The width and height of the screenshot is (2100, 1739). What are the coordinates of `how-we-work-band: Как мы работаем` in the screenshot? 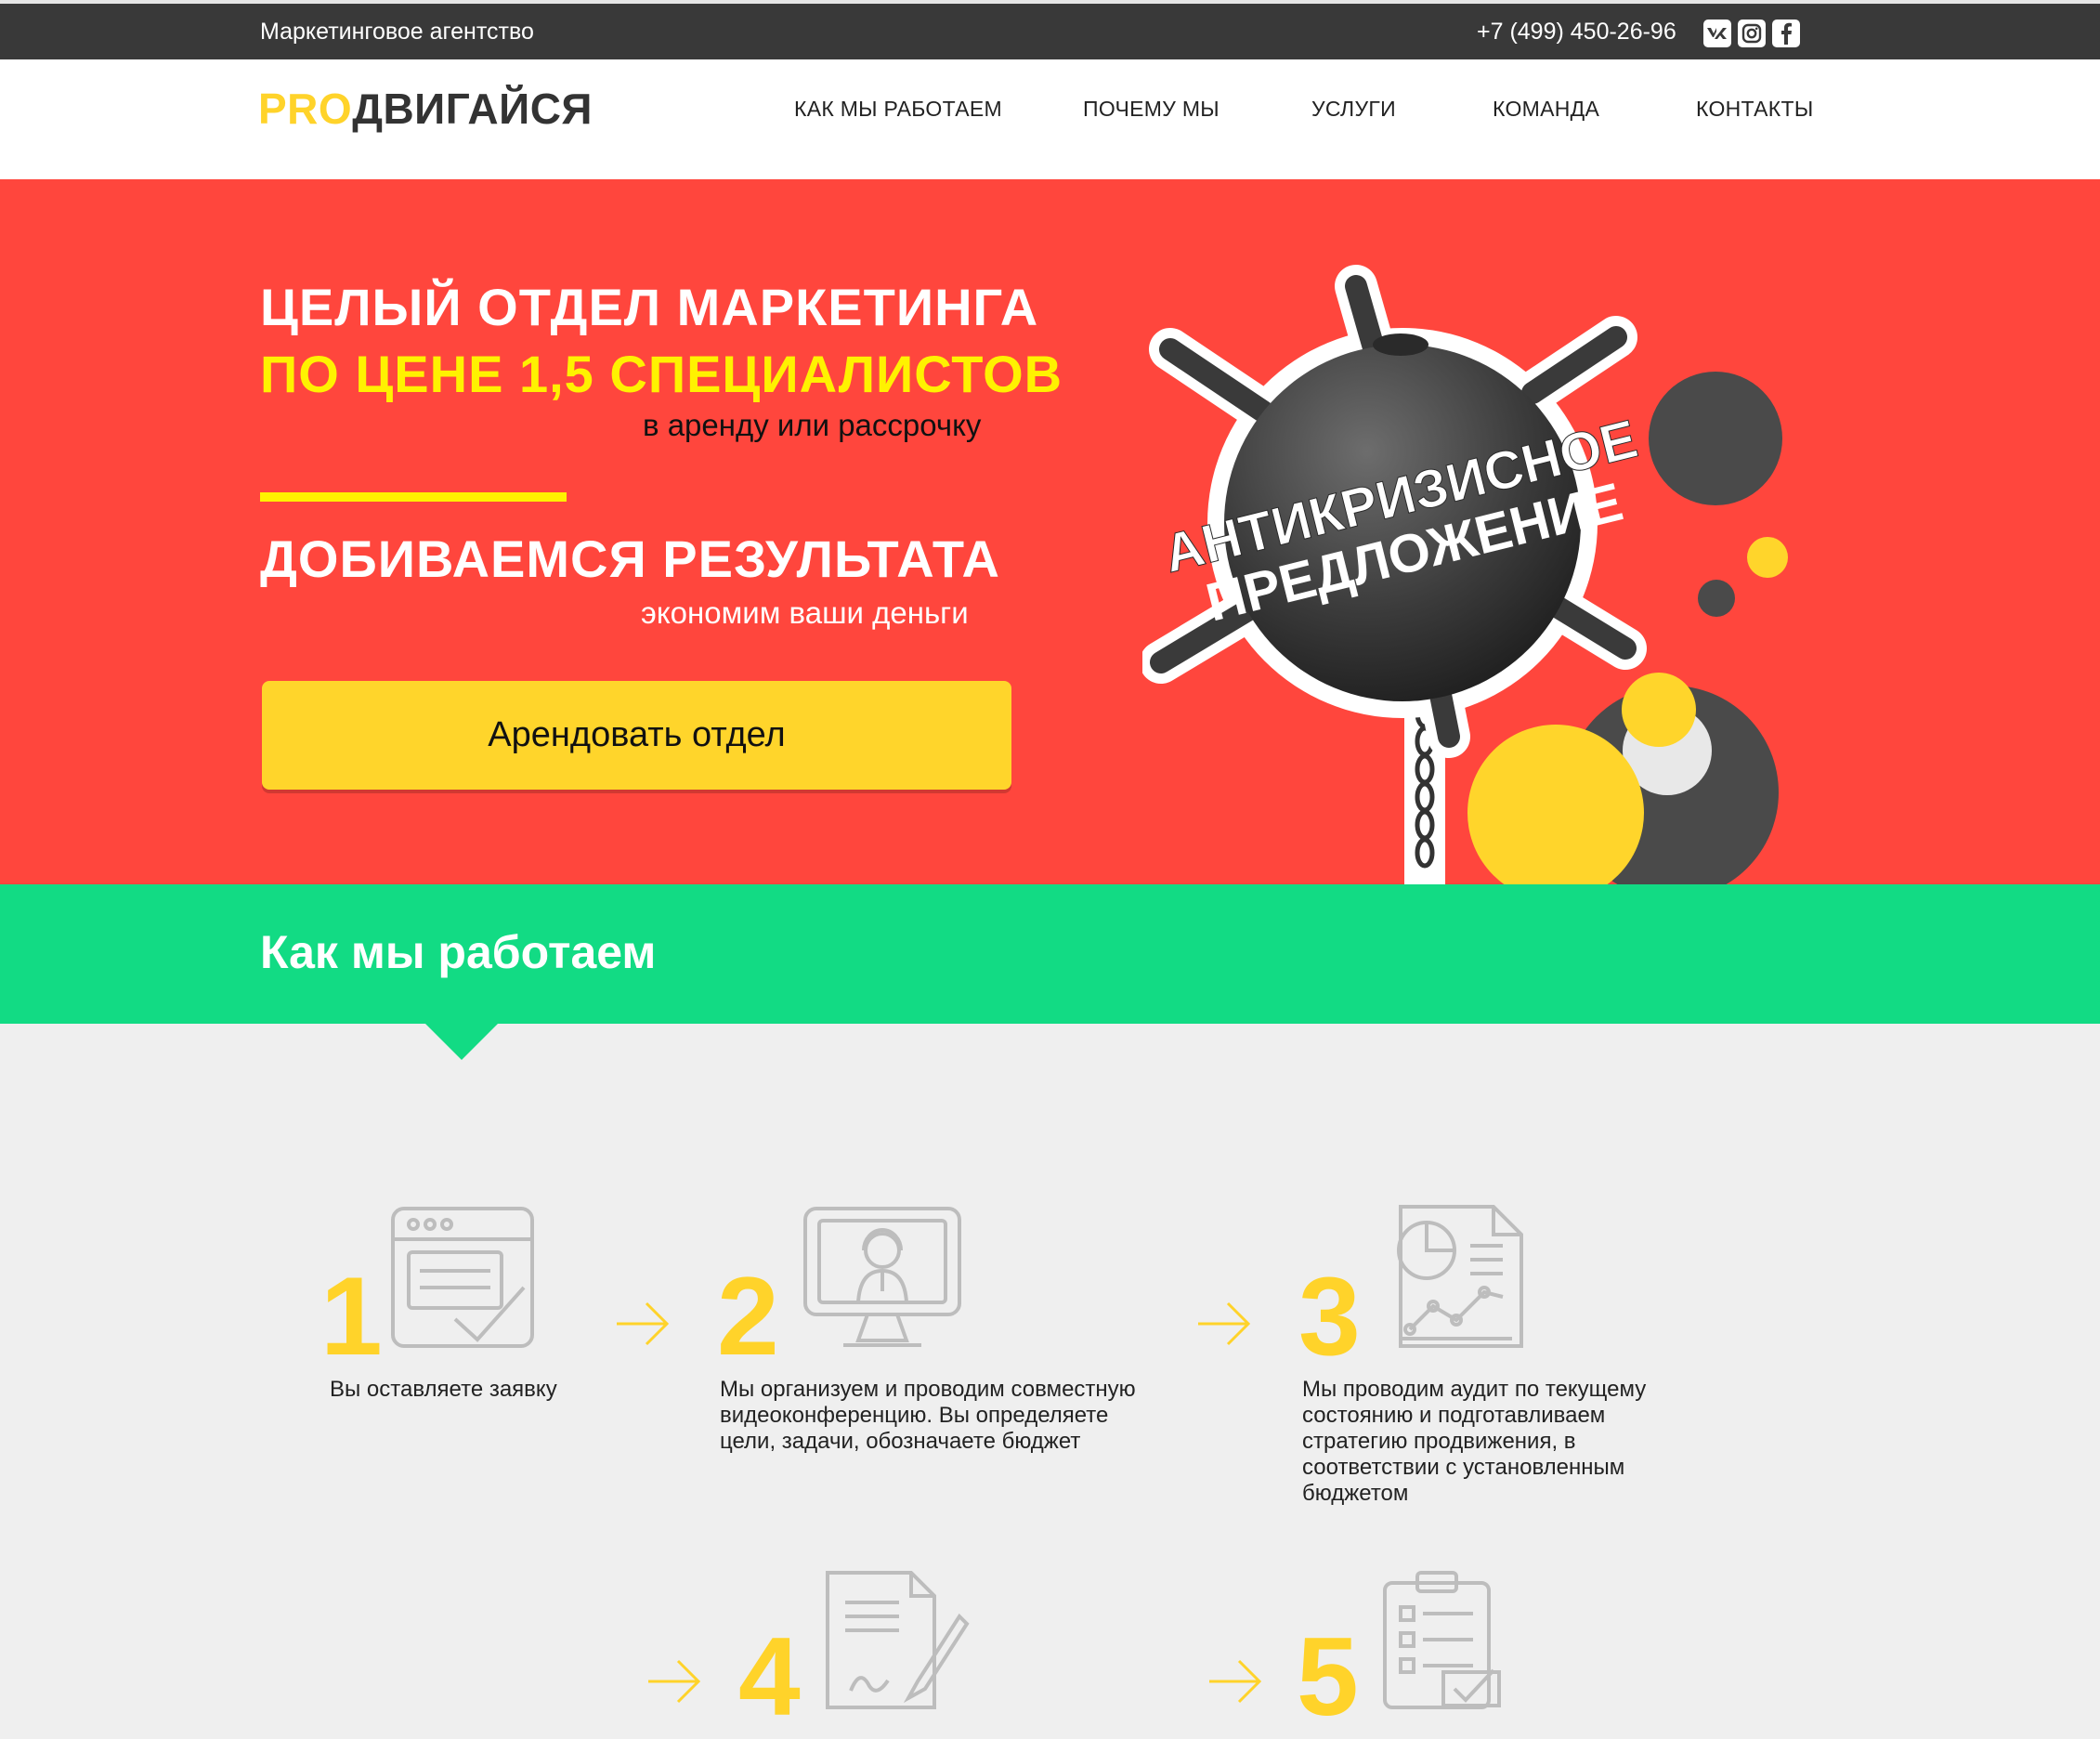 It's located at (1050, 954).